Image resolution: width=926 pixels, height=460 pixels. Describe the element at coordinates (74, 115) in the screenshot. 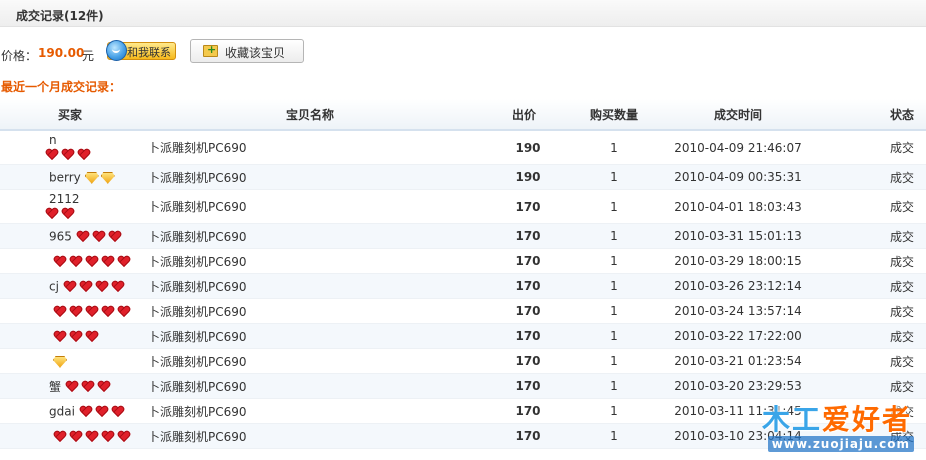

I see `column-header-buyer: 买家` at that location.